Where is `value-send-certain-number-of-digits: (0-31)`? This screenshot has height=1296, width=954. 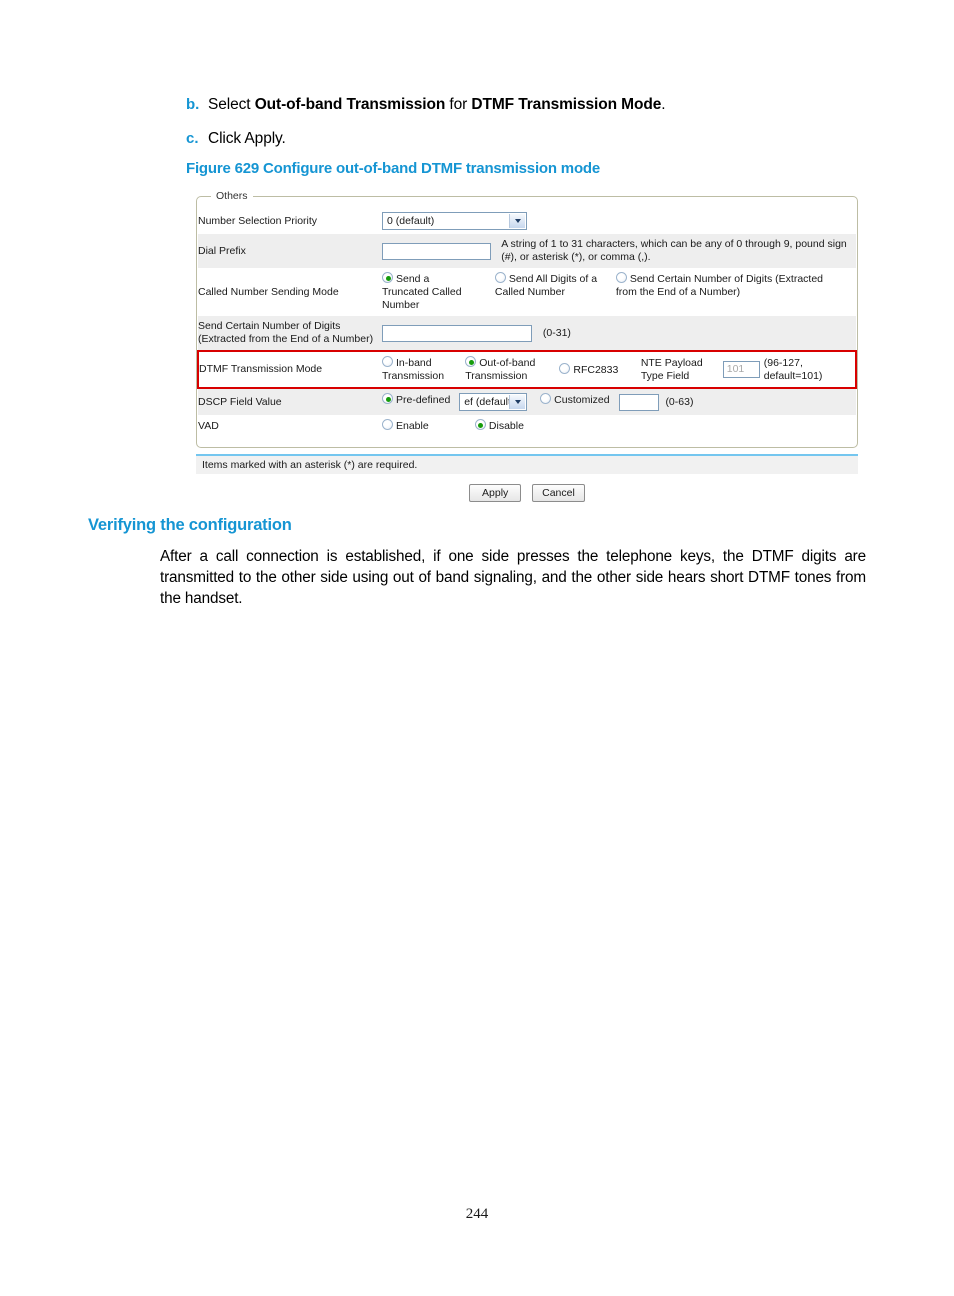 value-send-certain-number-of-digits: (0-31) is located at coordinates (619, 333).